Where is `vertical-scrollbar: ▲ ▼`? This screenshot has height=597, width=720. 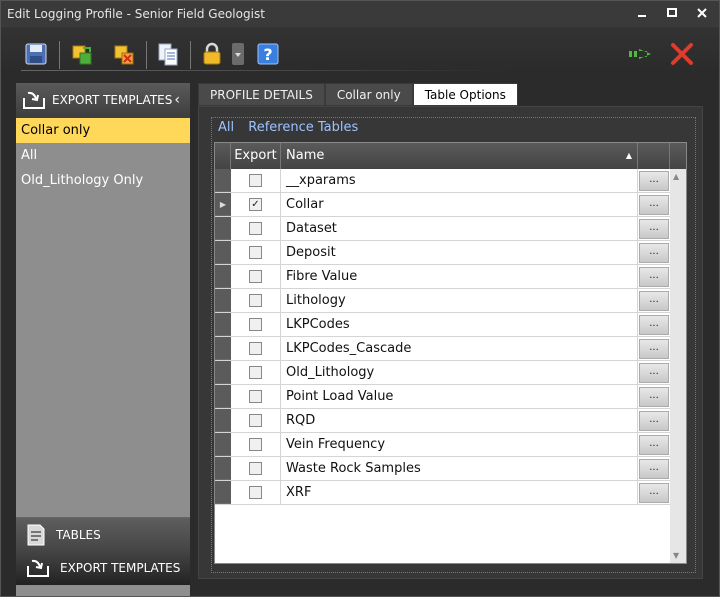 vertical-scrollbar: ▲ ▼ is located at coordinates (678, 366).